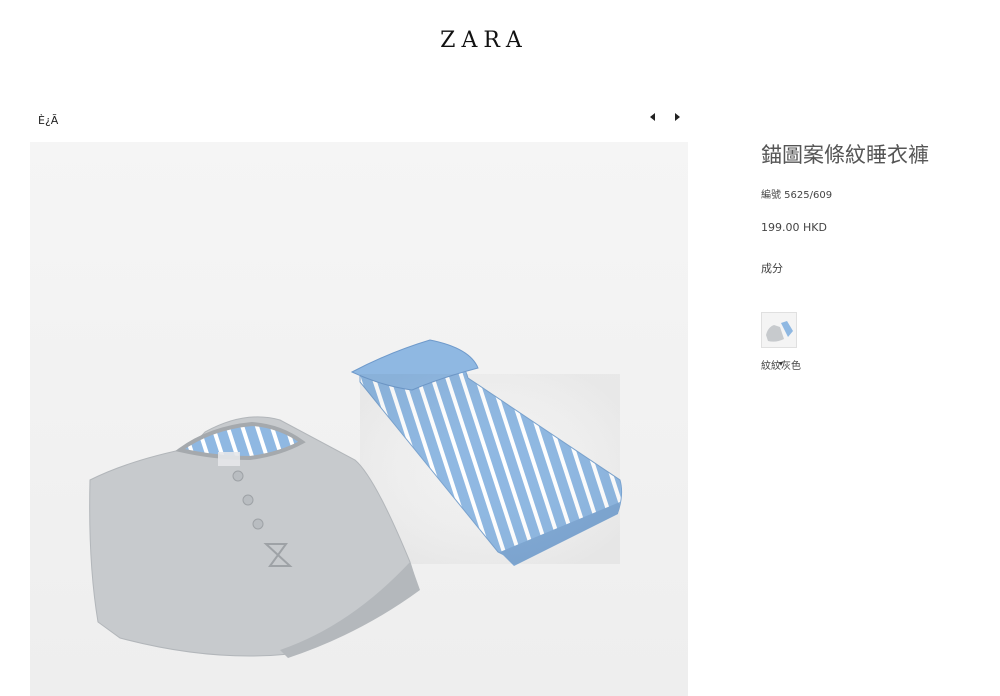 This screenshot has width=1000, height=696. I want to click on color-name: 紋紋灰色, so click(781, 366).